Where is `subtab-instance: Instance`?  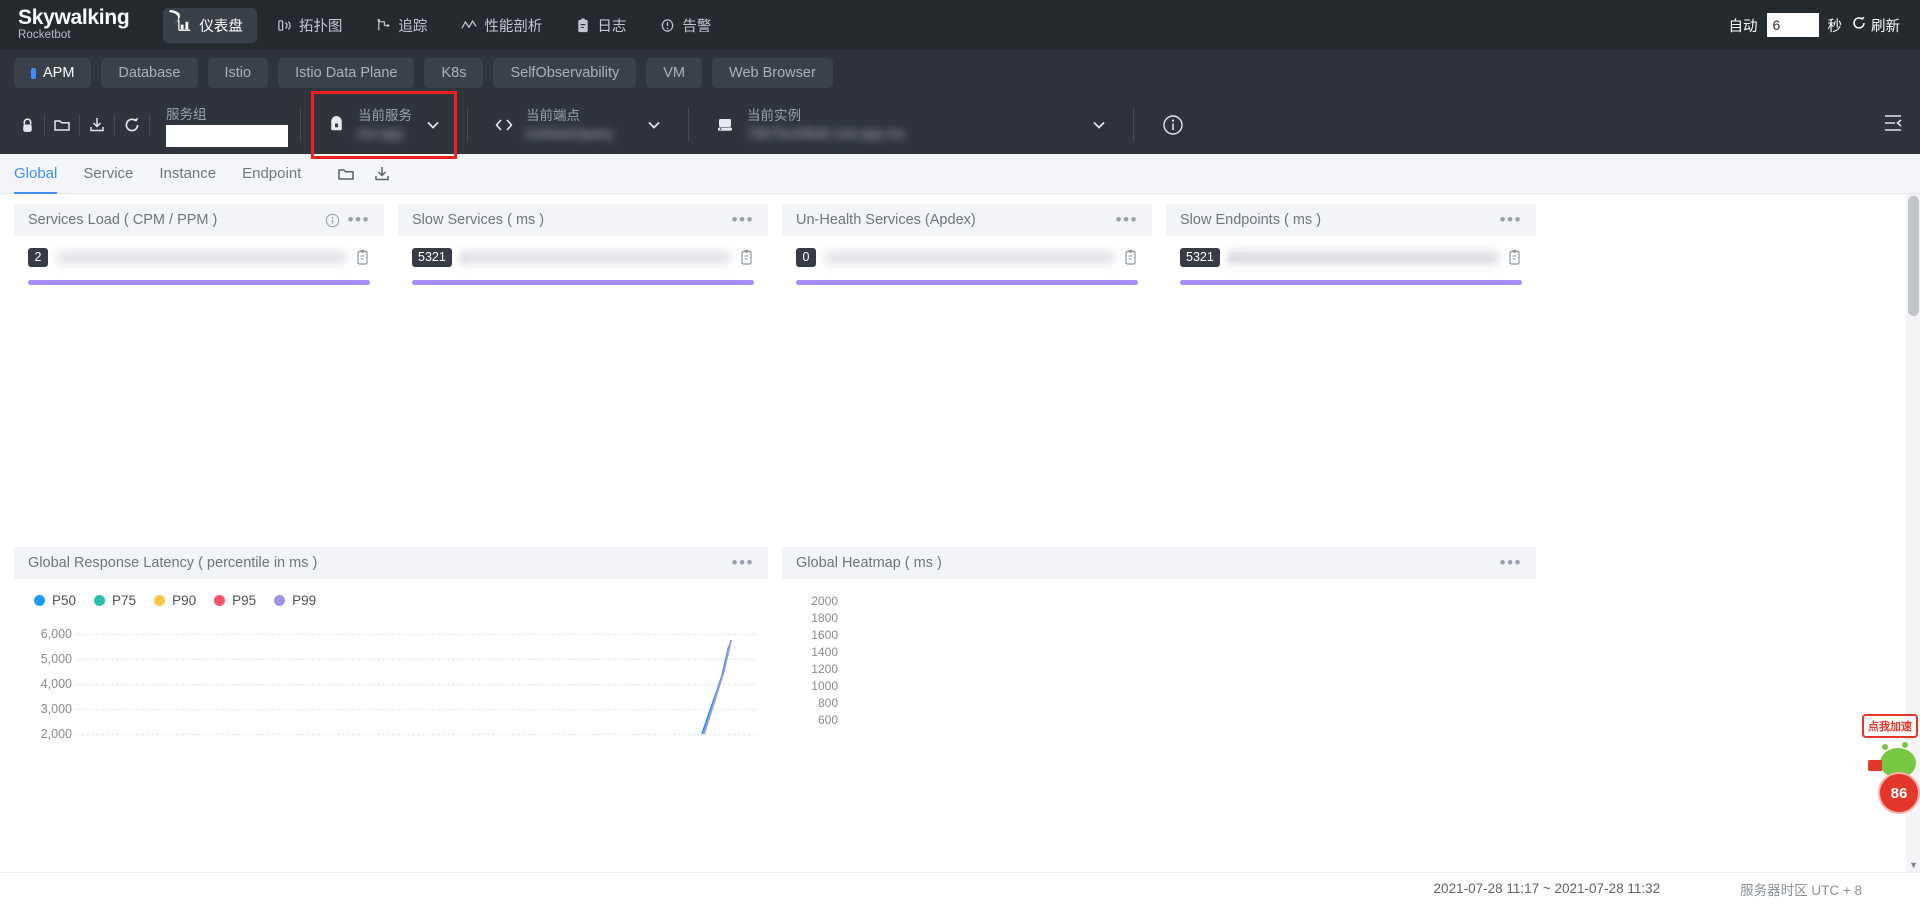
subtab-instance: Instance is located at coordinates (187, 174).